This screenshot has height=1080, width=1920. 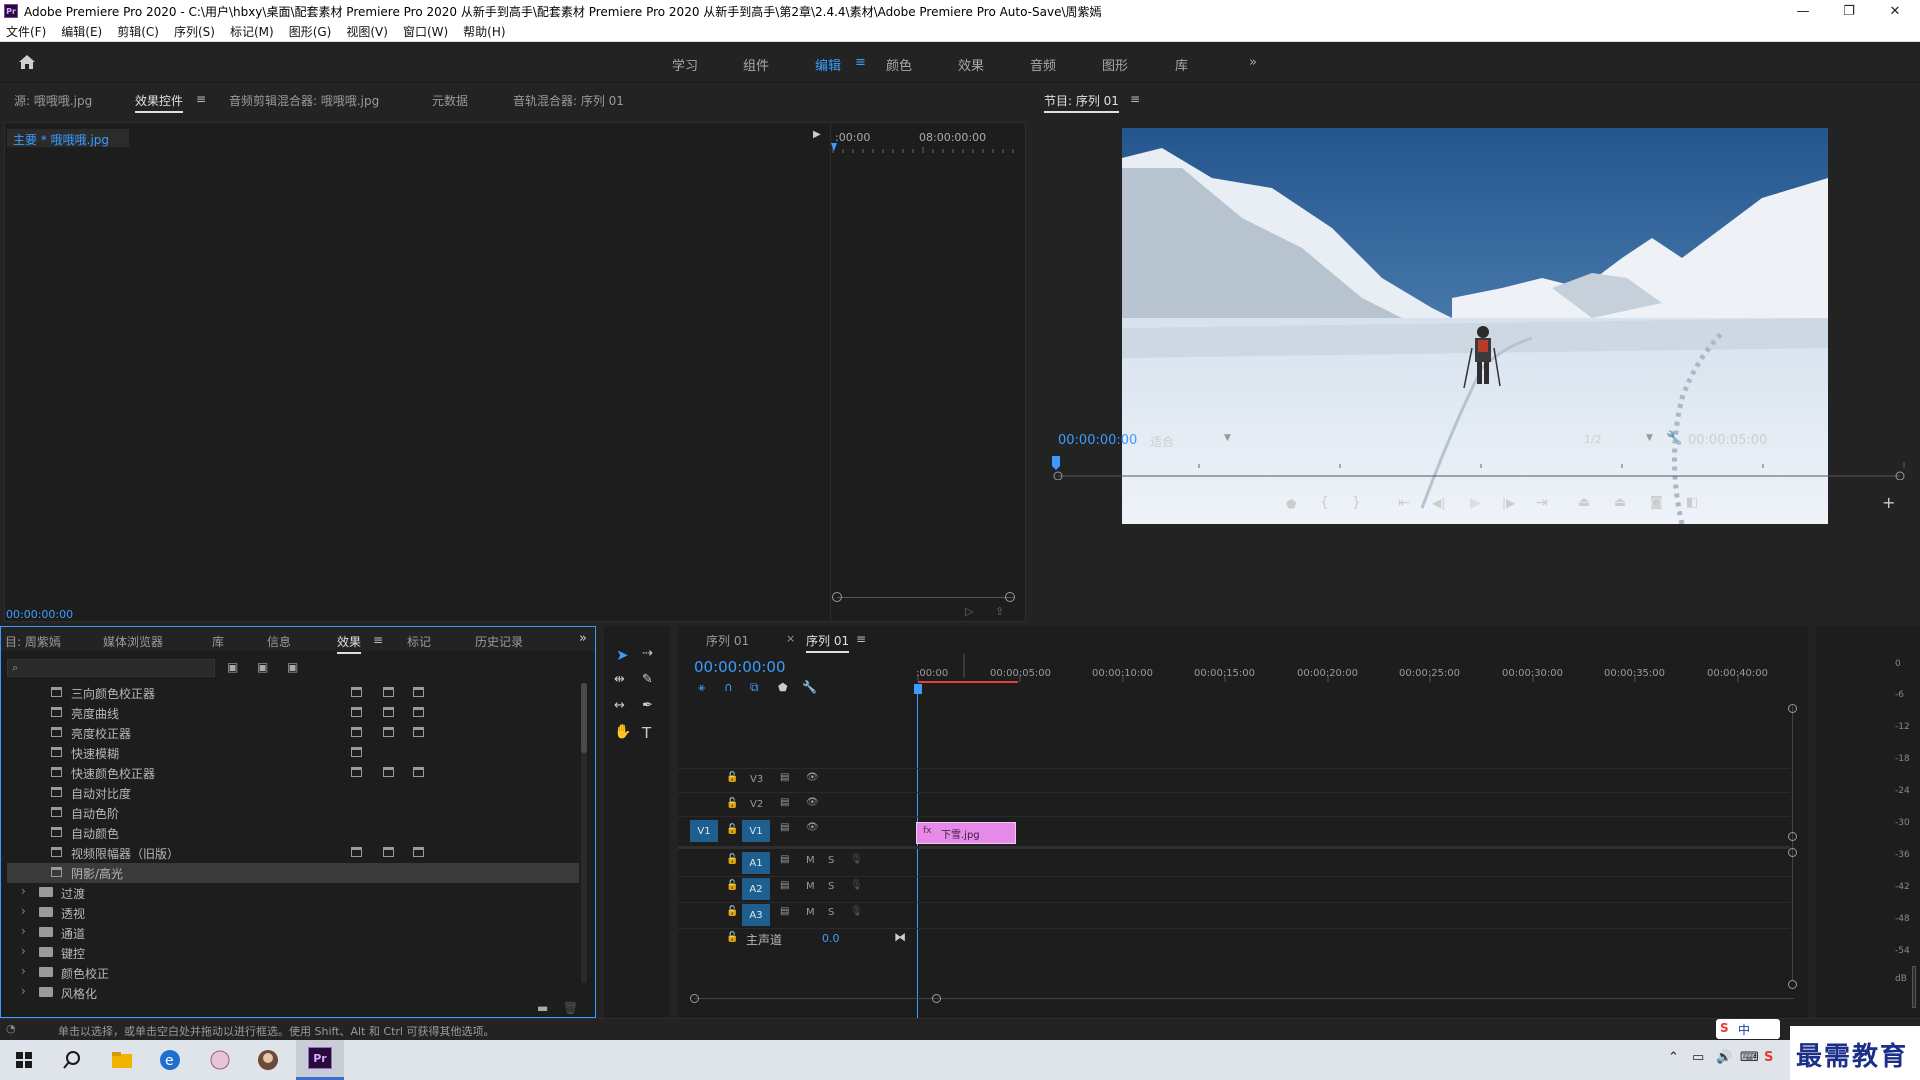 I want to click on tray-keyboard-icon: ⌨, so click(x=1749, y=1057).